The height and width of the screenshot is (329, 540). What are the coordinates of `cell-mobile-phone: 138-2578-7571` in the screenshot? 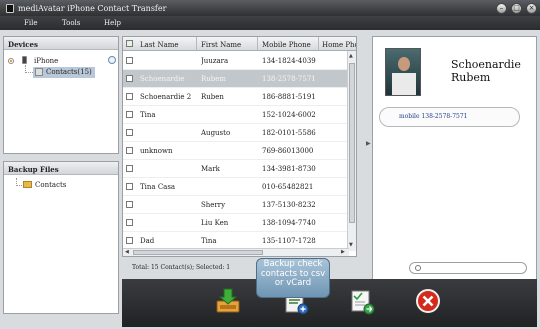 It's located at (289, 79).